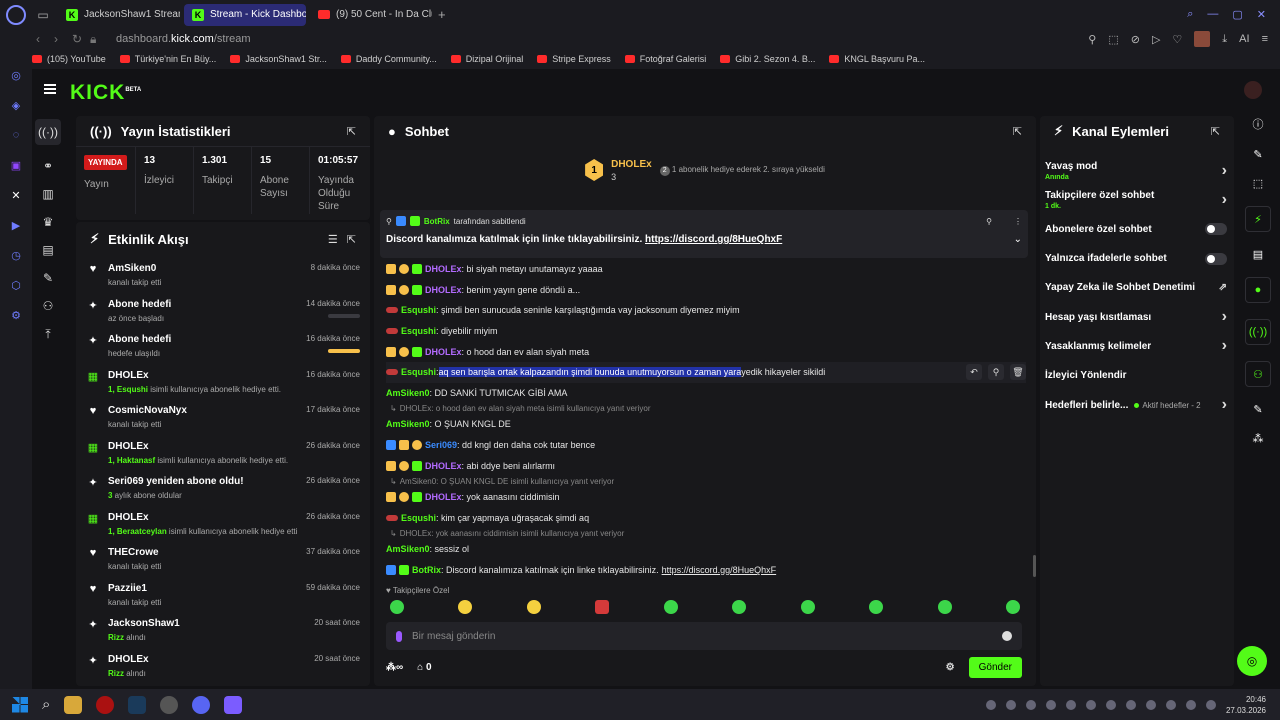 This screenshot has height=720, width=1280. I want to click on wifi-icon, so click(1190, 704).